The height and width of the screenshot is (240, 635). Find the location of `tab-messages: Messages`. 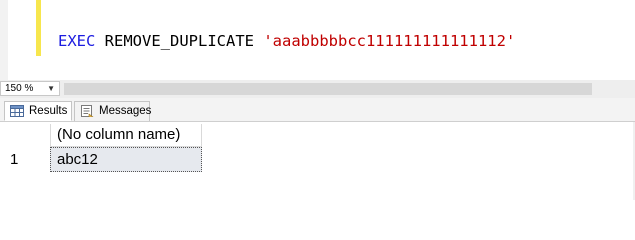

tab-messages: Messages is located at coordinates (113, 111).